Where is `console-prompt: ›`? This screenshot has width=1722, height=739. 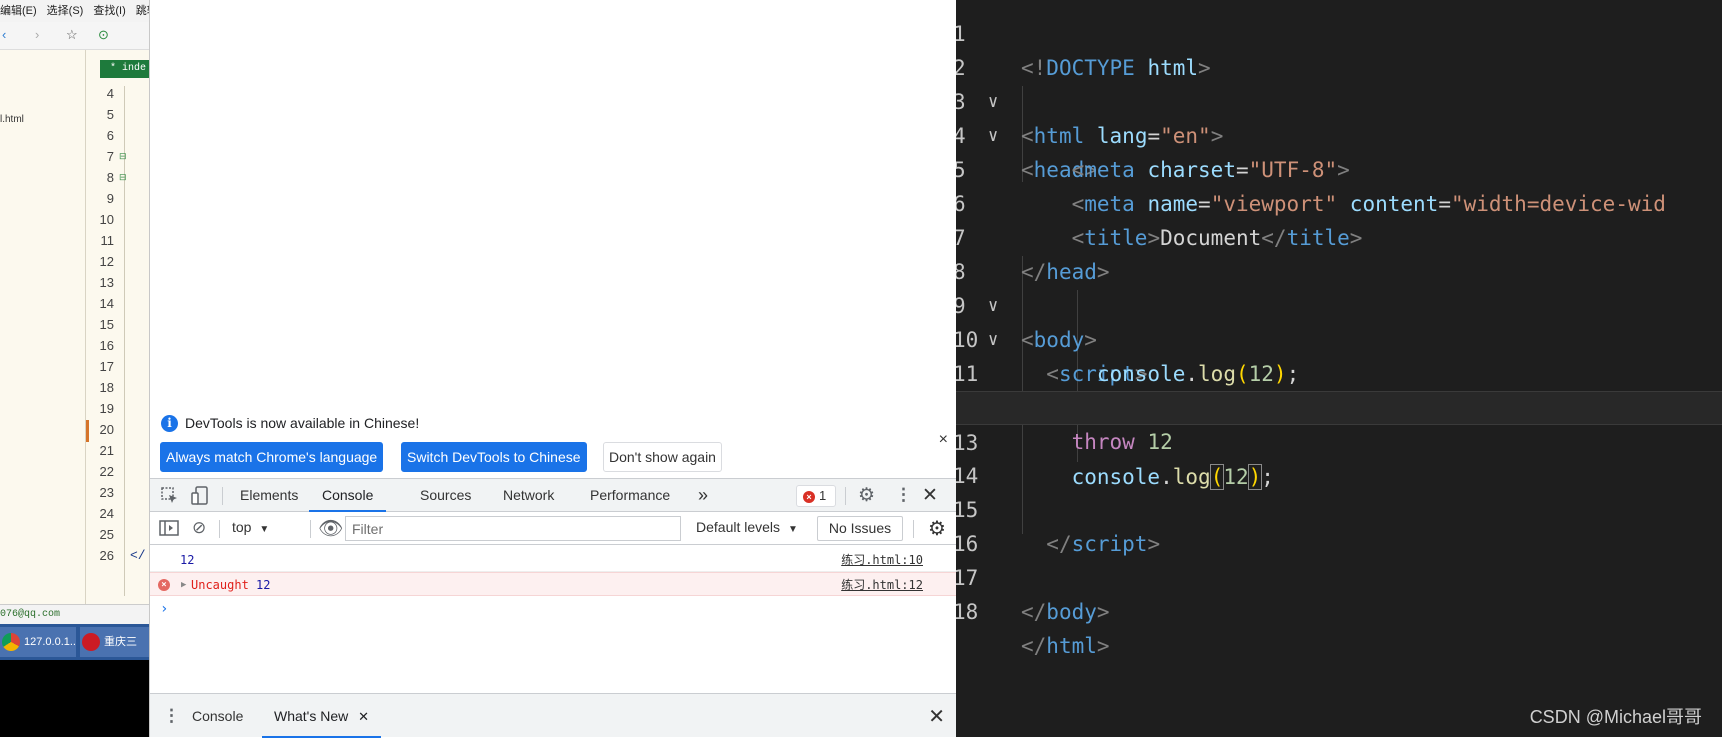 console-prompt: › is located at coordinates (164, 609).